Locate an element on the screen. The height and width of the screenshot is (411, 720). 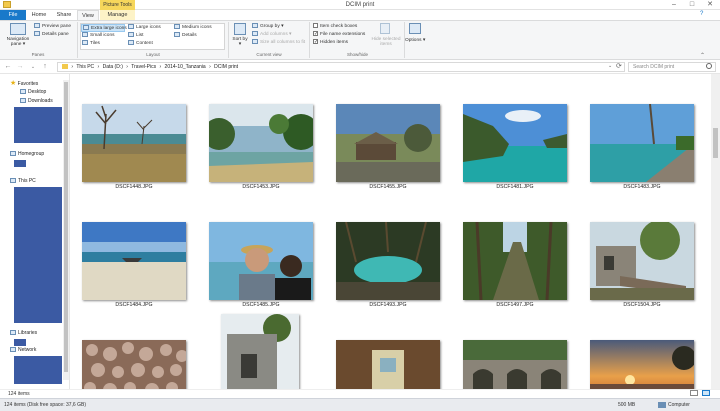
photo-cave-pool is located at coordinates (388, 261).